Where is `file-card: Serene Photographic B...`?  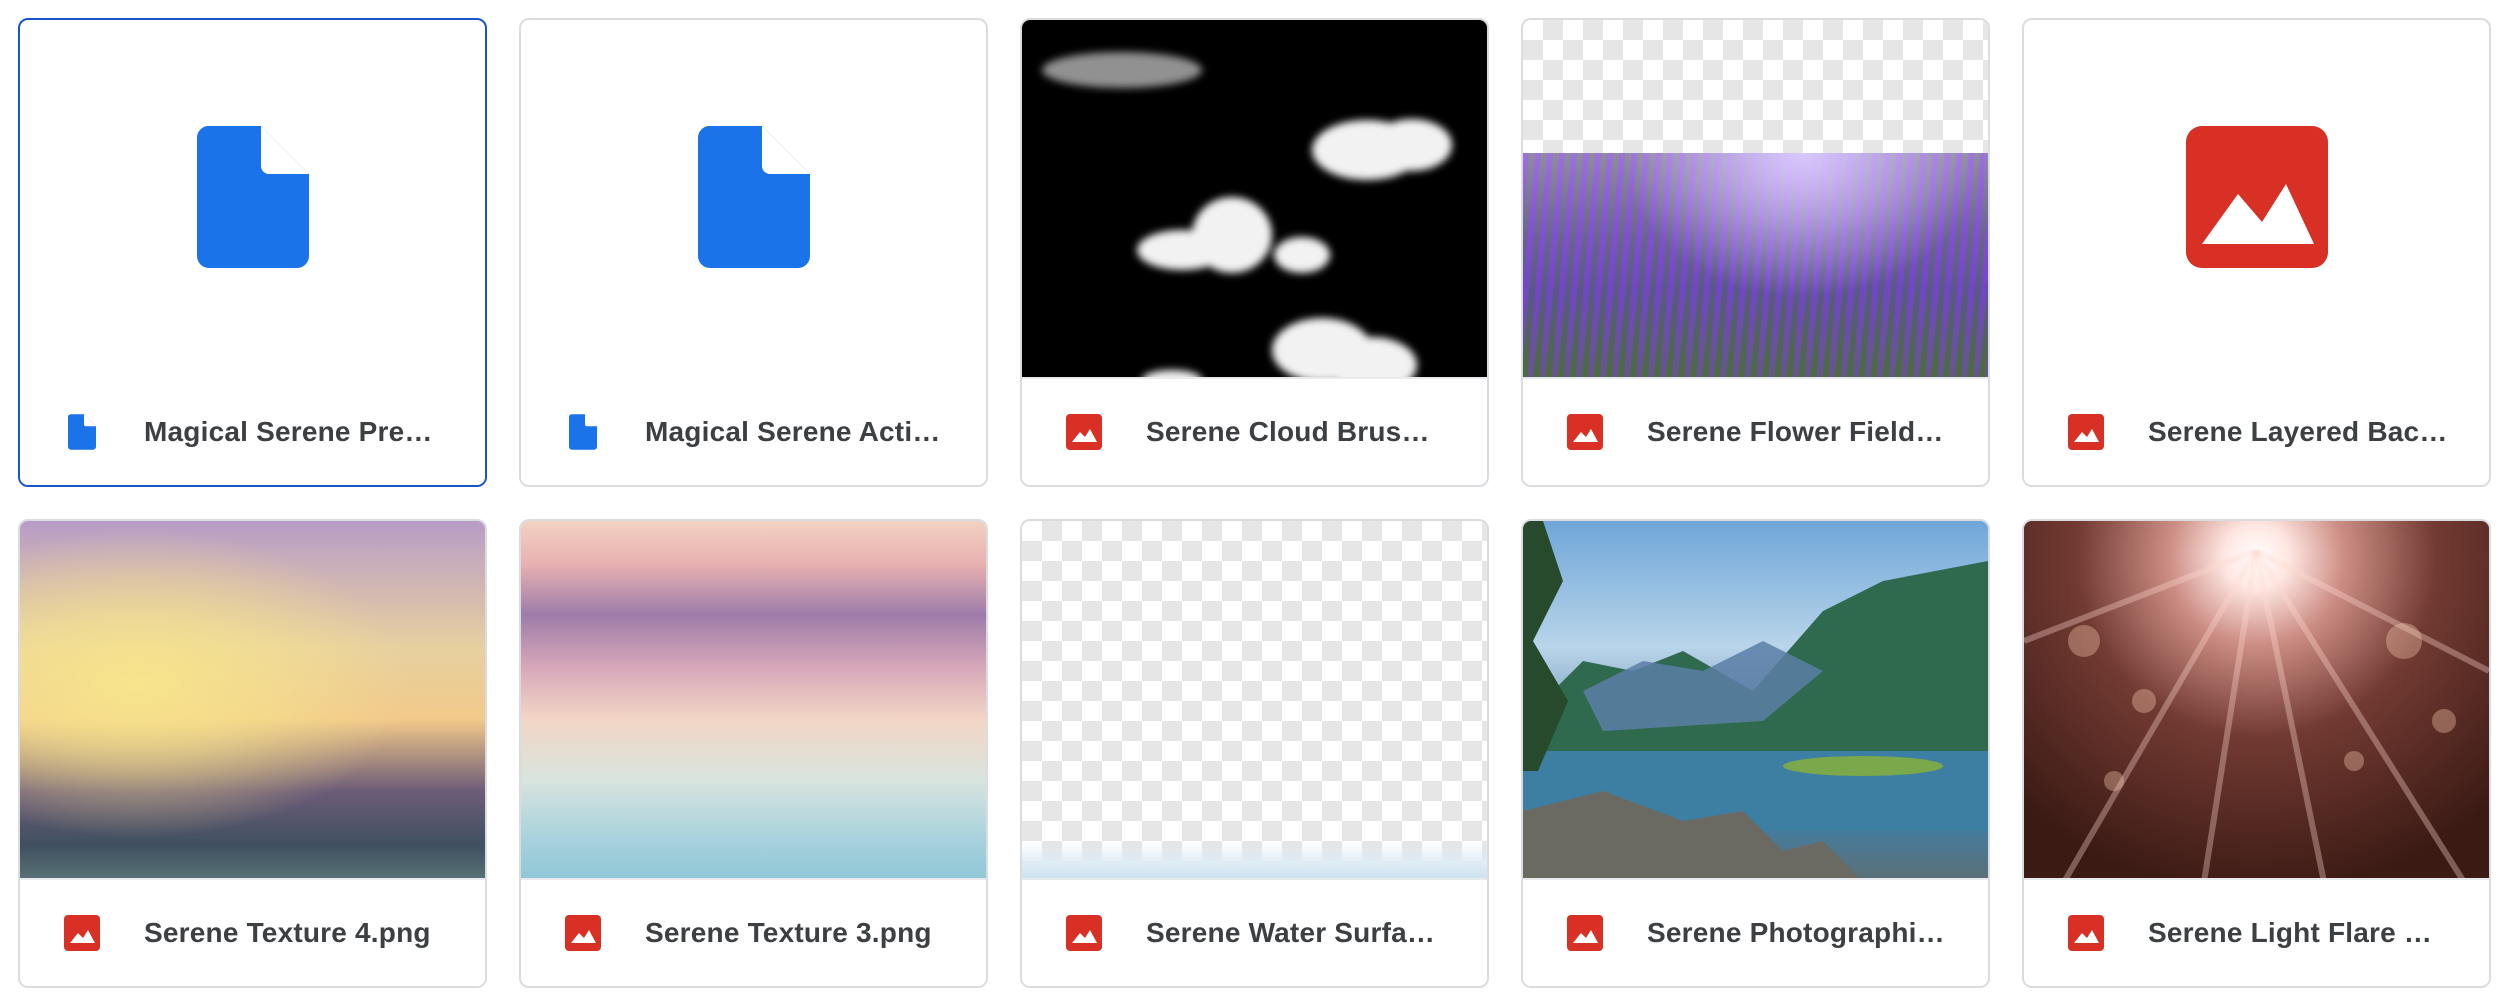 file-card: Serene Photographic B... is located at coordinates (1755, 753).